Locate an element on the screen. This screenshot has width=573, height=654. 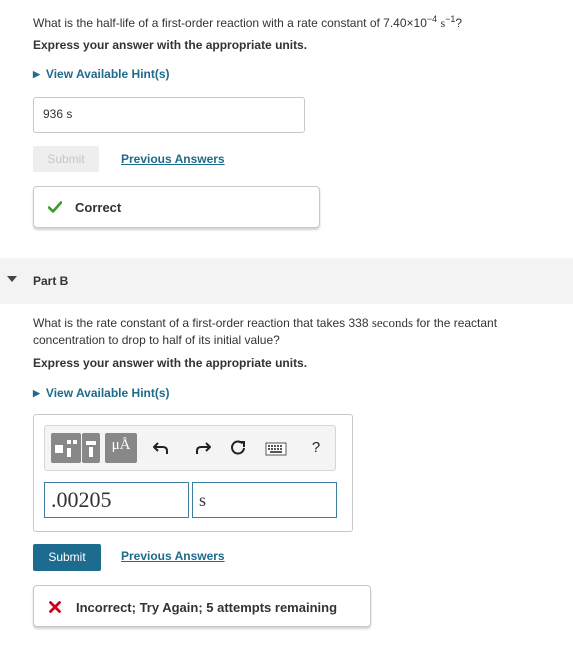
templates-icon is located at coordinates (66, 448).